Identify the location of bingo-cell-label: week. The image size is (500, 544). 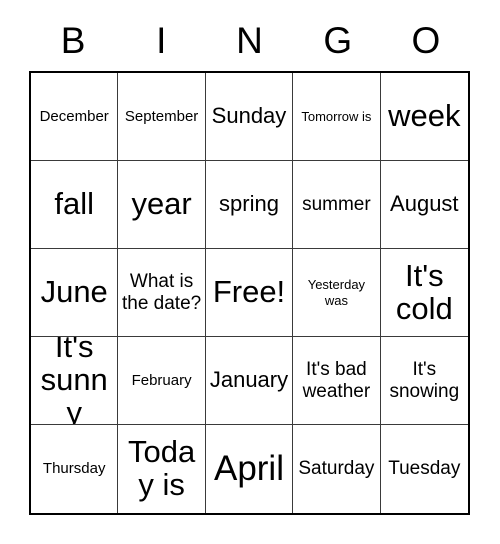
(424, 116).